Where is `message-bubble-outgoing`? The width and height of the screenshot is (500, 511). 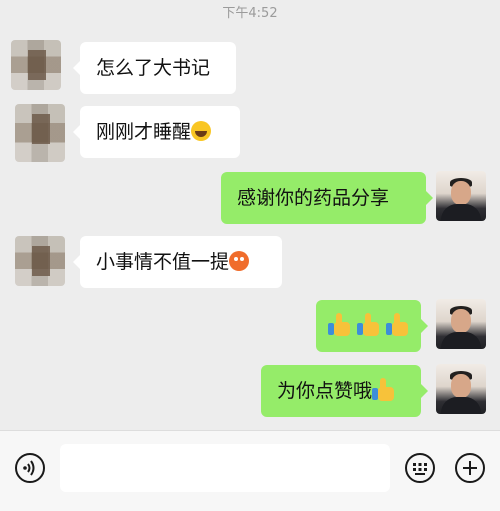
message-bubble-outgoing is located at coordinates (372, 326).